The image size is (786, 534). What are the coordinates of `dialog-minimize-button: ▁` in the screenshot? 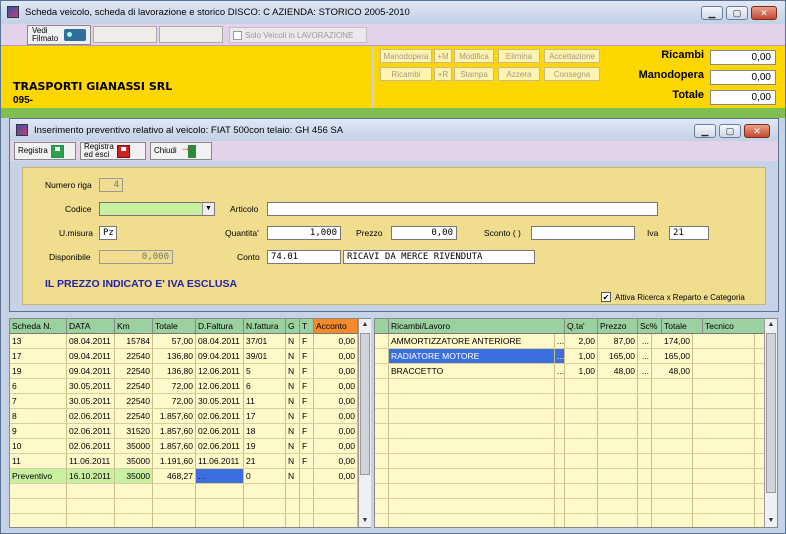 It's located at (705, 131).